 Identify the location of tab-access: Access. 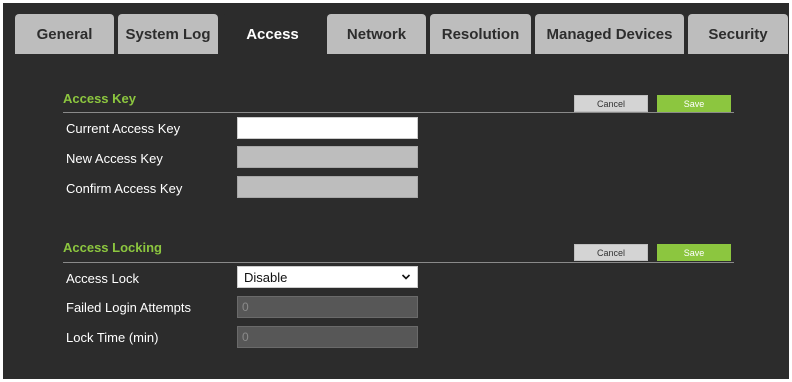
(272, 34).